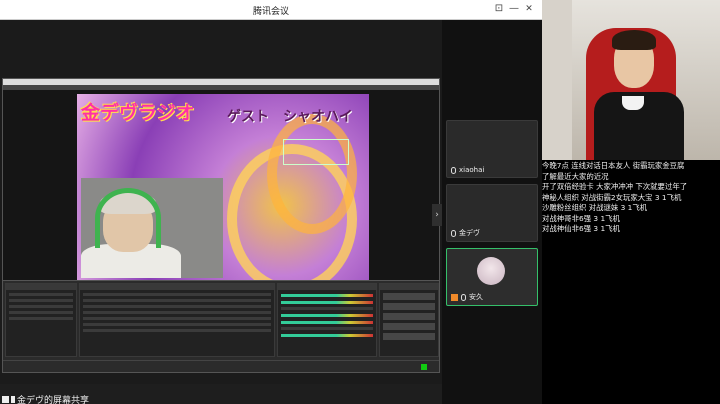  Describe the element at coordinates (613, 165) in the screenshot. I see `note-line: 今晚7点 连线对话日本友人 街霸玩家金豆腐` at that location.